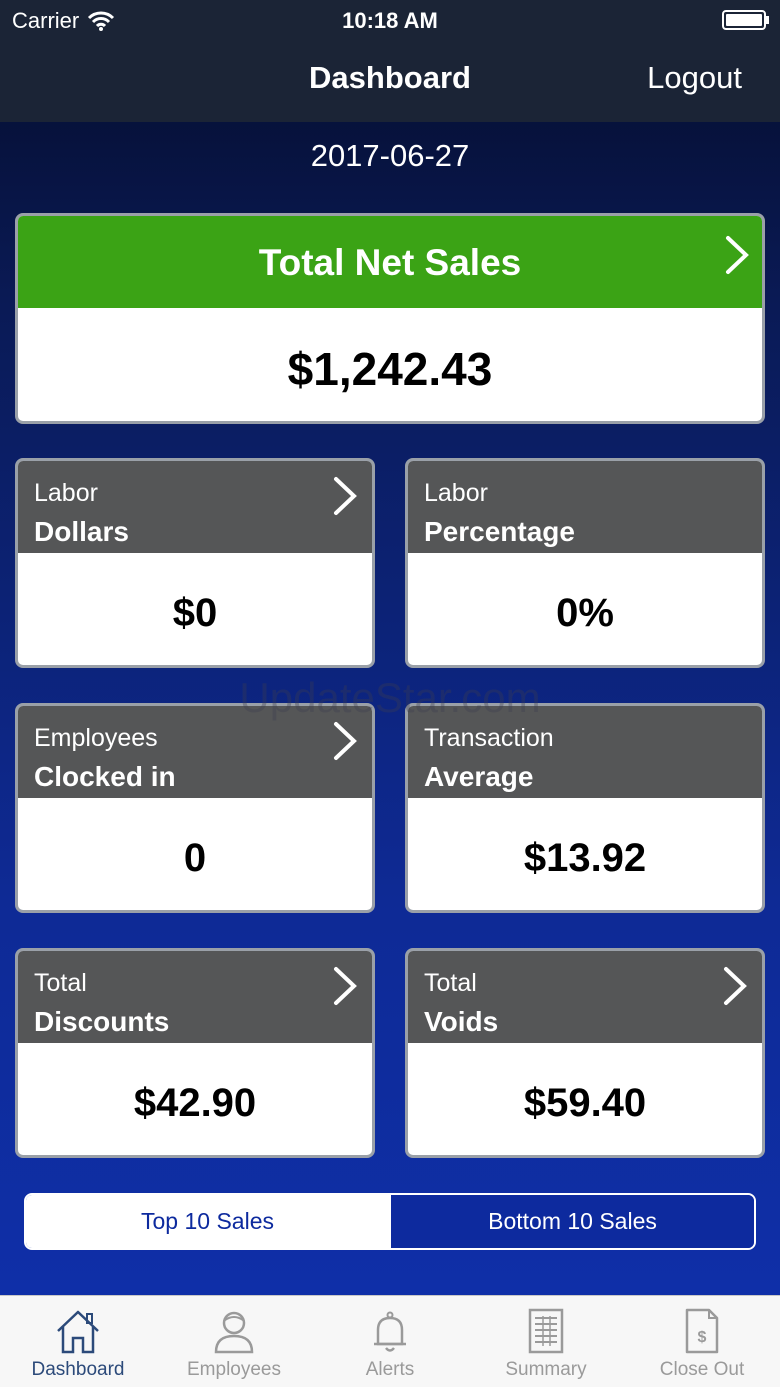 The image size is (780, 1387). I want to click on card-label-line2: Discounts, so click(102, 1021).